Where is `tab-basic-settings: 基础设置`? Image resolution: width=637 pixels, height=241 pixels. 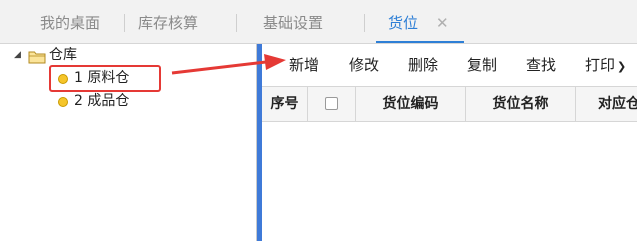
tab-basic-settings: 基础设置 is located at coordinates (293, 23).